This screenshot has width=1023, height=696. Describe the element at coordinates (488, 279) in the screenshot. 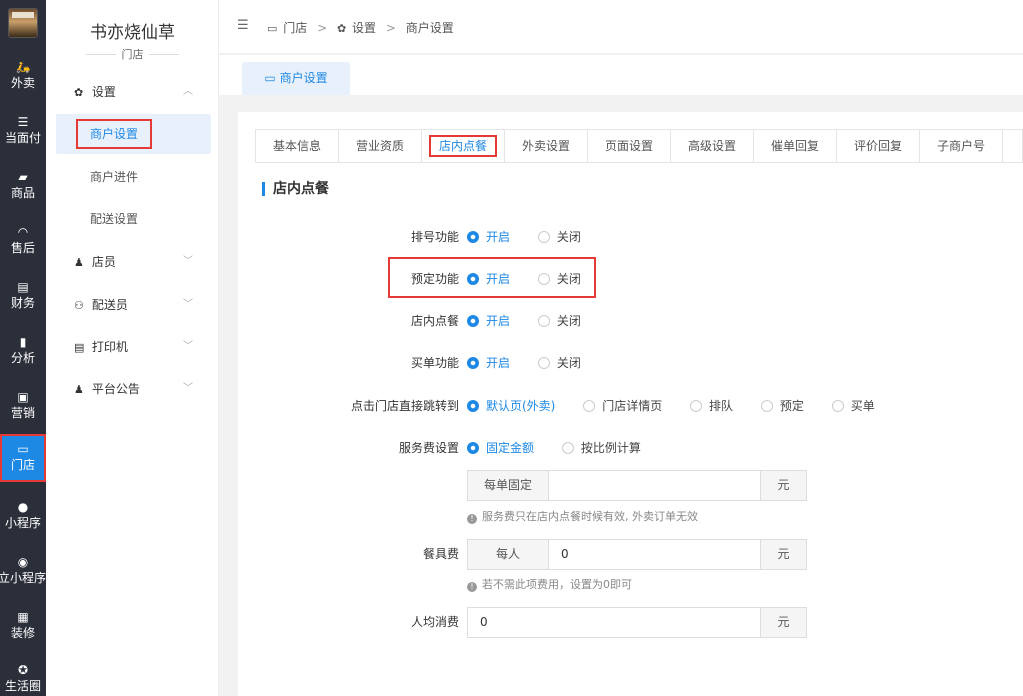

I see `reserve-on-radio: 开启` at that location.